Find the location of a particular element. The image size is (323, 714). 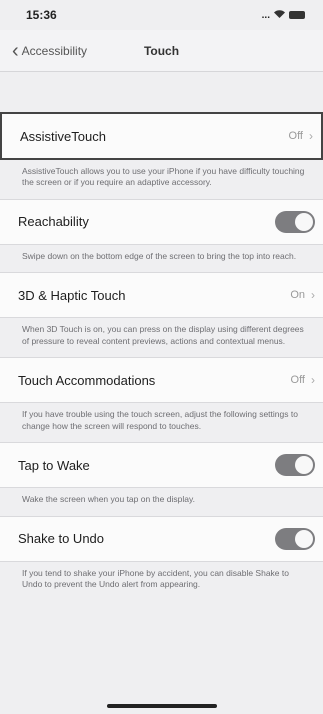

assistive-touch-label: AssistiveTouch is located at coordinates (63, 136).